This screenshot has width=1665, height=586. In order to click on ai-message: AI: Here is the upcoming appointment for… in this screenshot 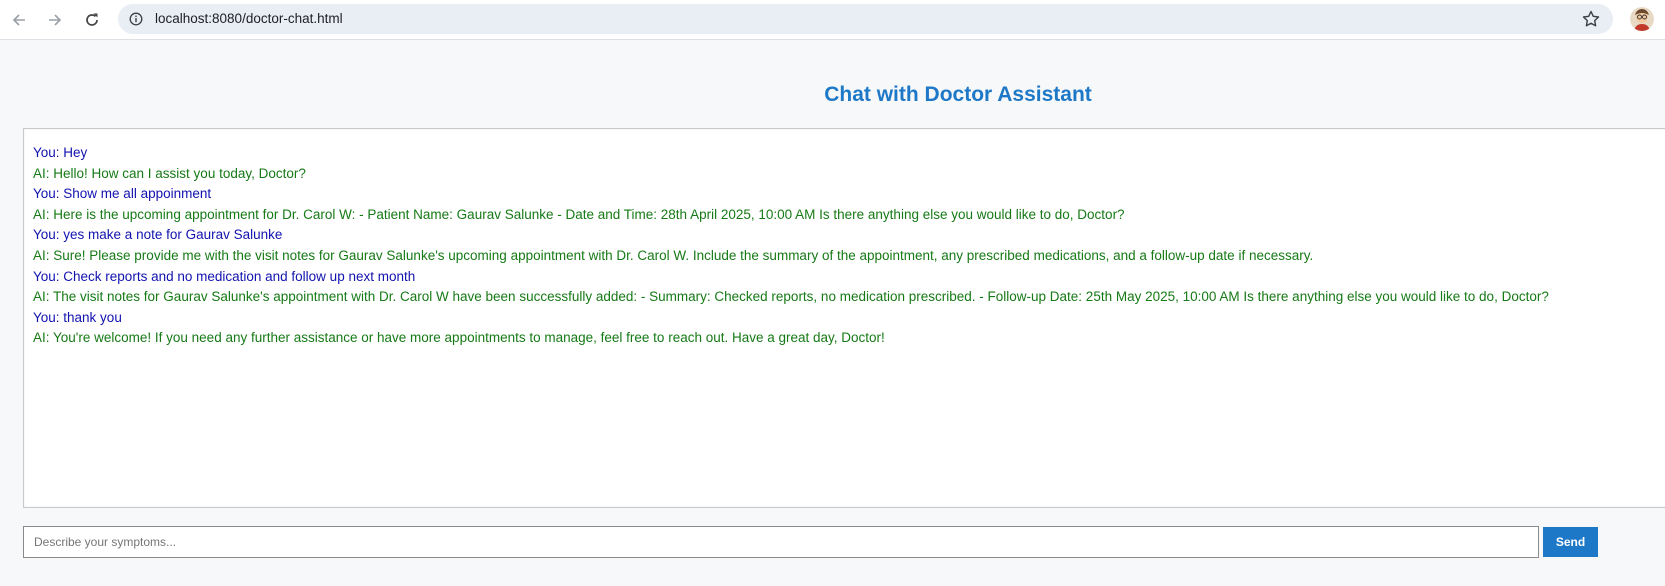, I will do `click(579, 214)`.